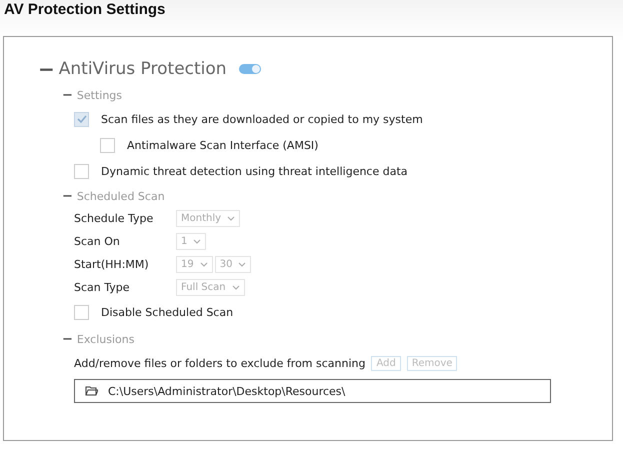  What do you see at coordinates (120, 196) in the screenshot?
I see `group-title: Scheduled Scan` at bounding box center [120, 196].